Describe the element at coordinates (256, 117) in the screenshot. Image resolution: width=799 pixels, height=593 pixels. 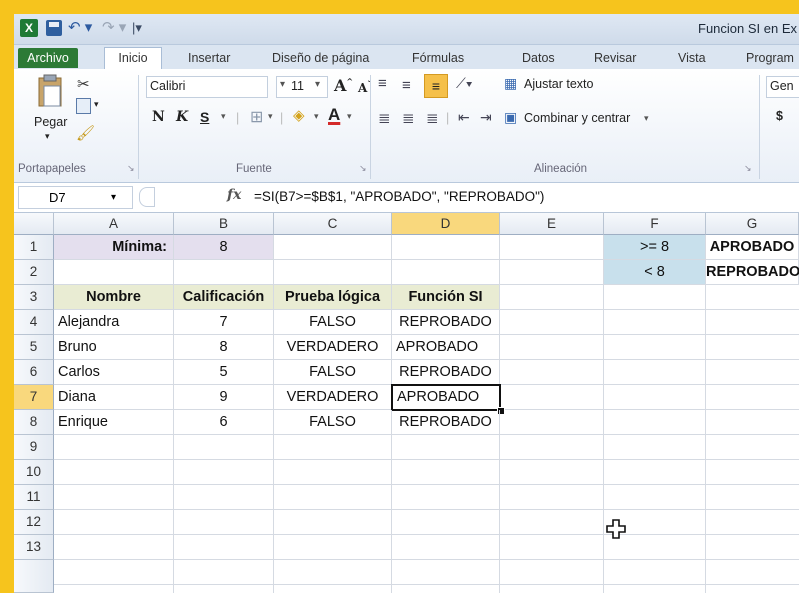
I see `borders-icon: ⊞` at that location.